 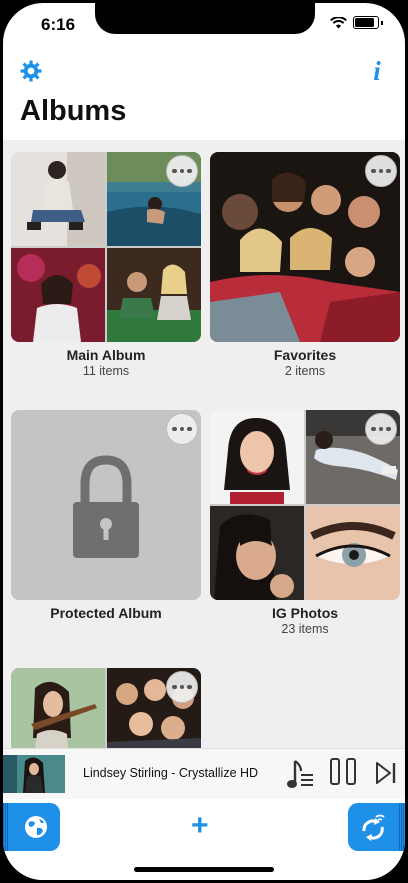 I want to click on page-title: Albums, so click(x=73, y=111).